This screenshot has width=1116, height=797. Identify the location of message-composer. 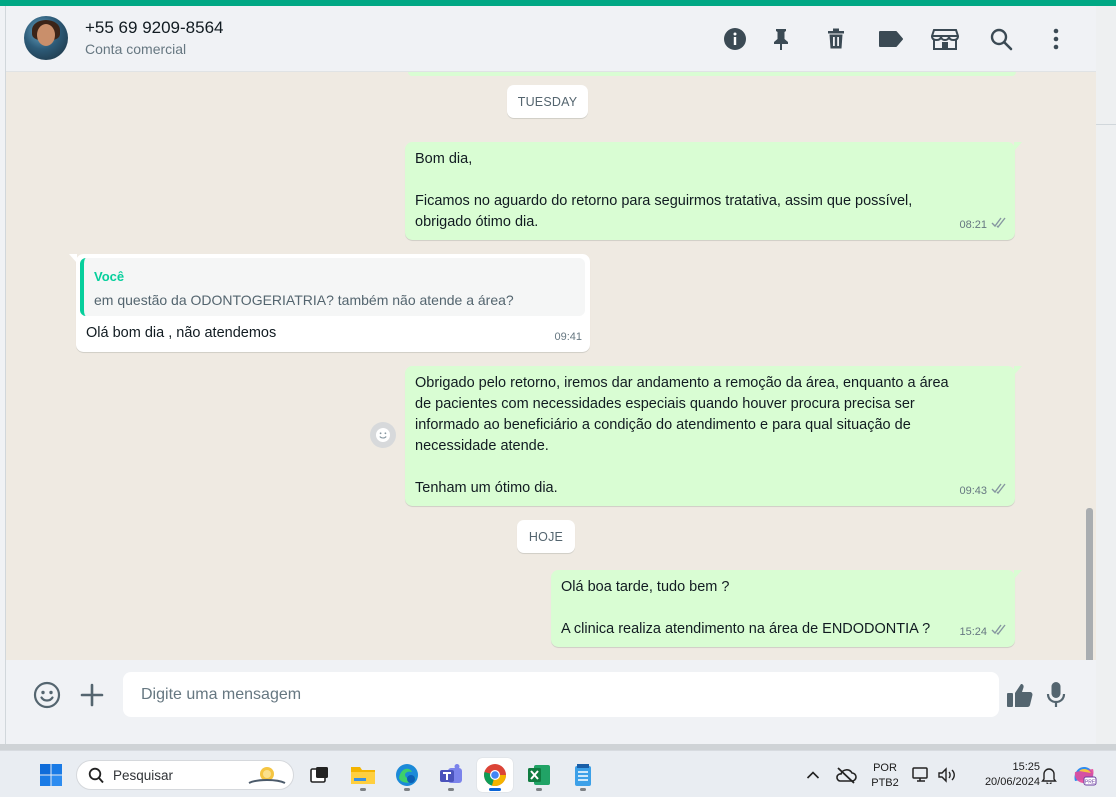
(551, 702).